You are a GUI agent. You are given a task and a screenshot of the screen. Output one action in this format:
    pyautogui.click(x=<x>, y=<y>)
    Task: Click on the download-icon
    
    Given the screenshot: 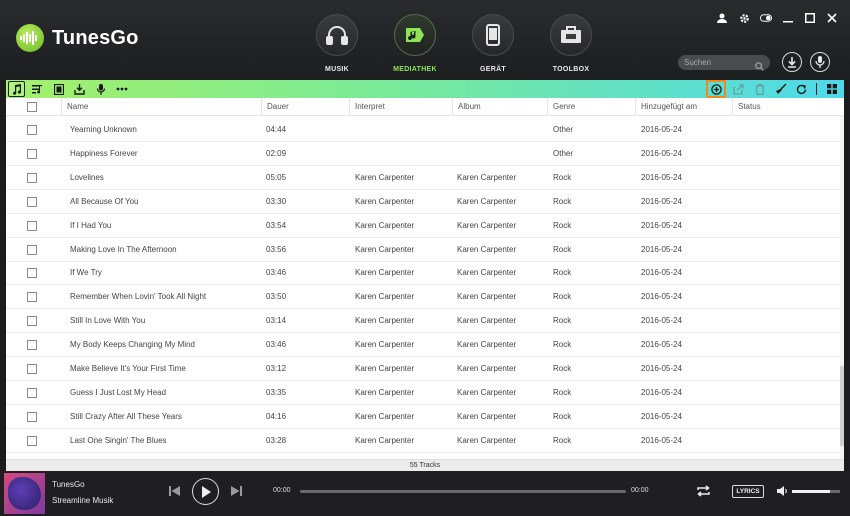 What is the action you would take?
    pyautogui.click(x=792, y=62)
    